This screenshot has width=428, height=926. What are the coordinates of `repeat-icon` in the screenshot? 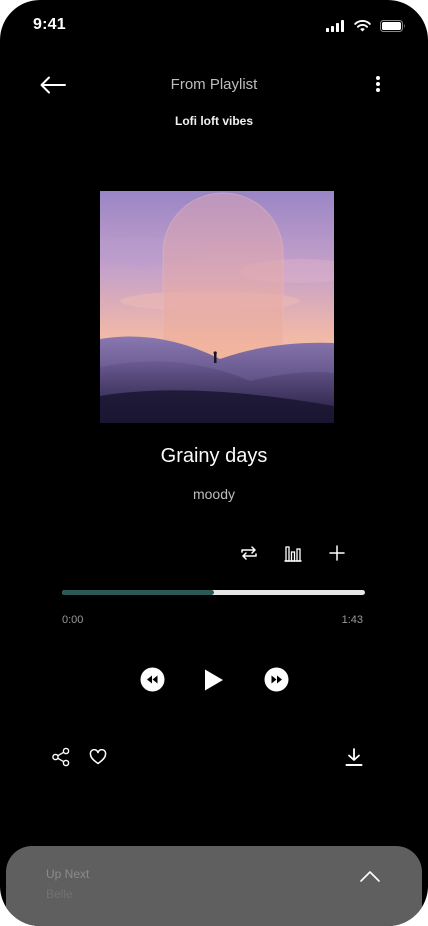 It's located at (249, 555).